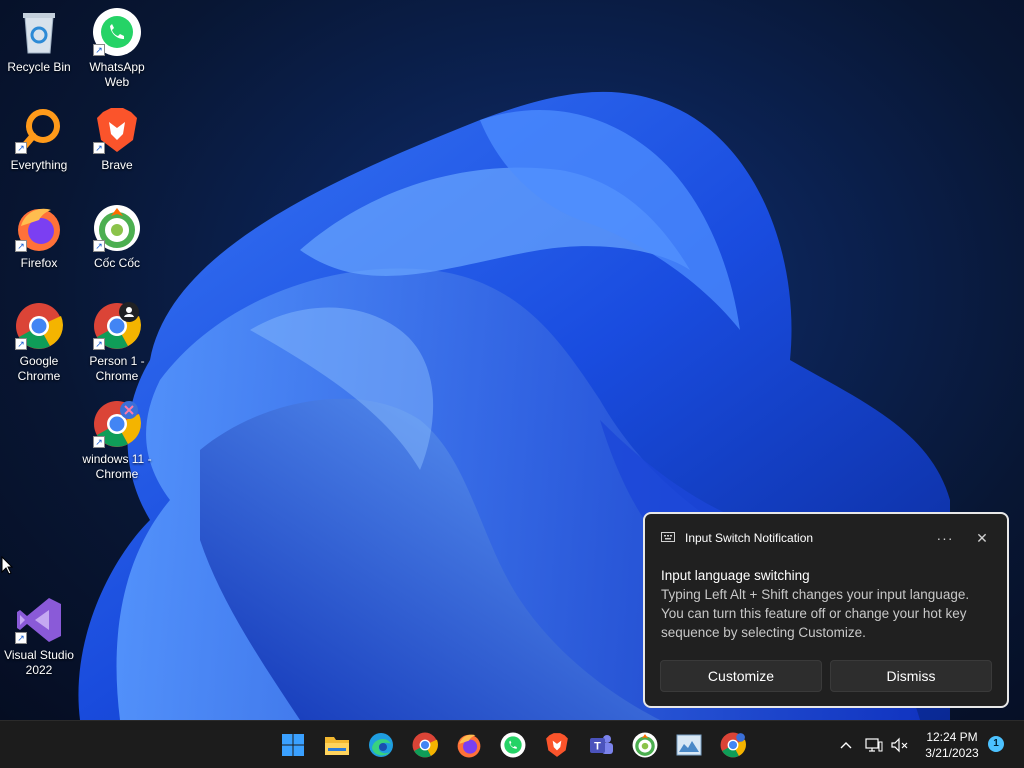 The image size is (1024, 768). What do you see at coordinates (911, 676) in the screenshot?
I see `dismiss-button: Dismiss` at bounding box center [911, 676].